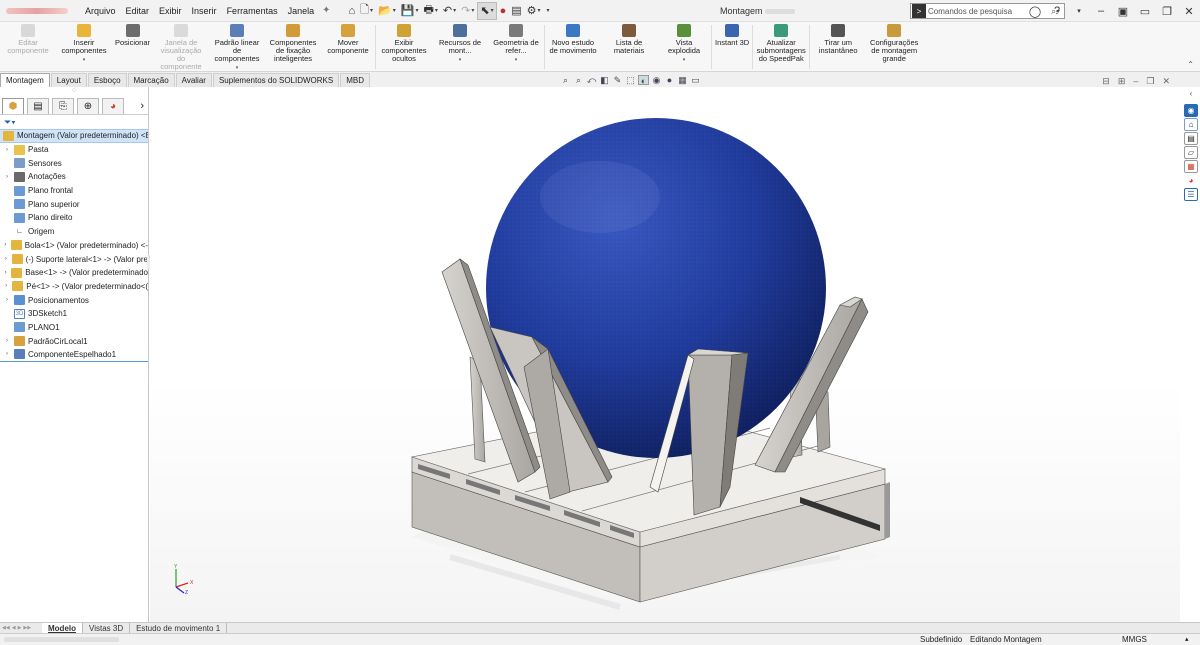 The image size is (1200, 645). I want to click on collapse-ribbon-icon: ⌃, so click(1190, 64).